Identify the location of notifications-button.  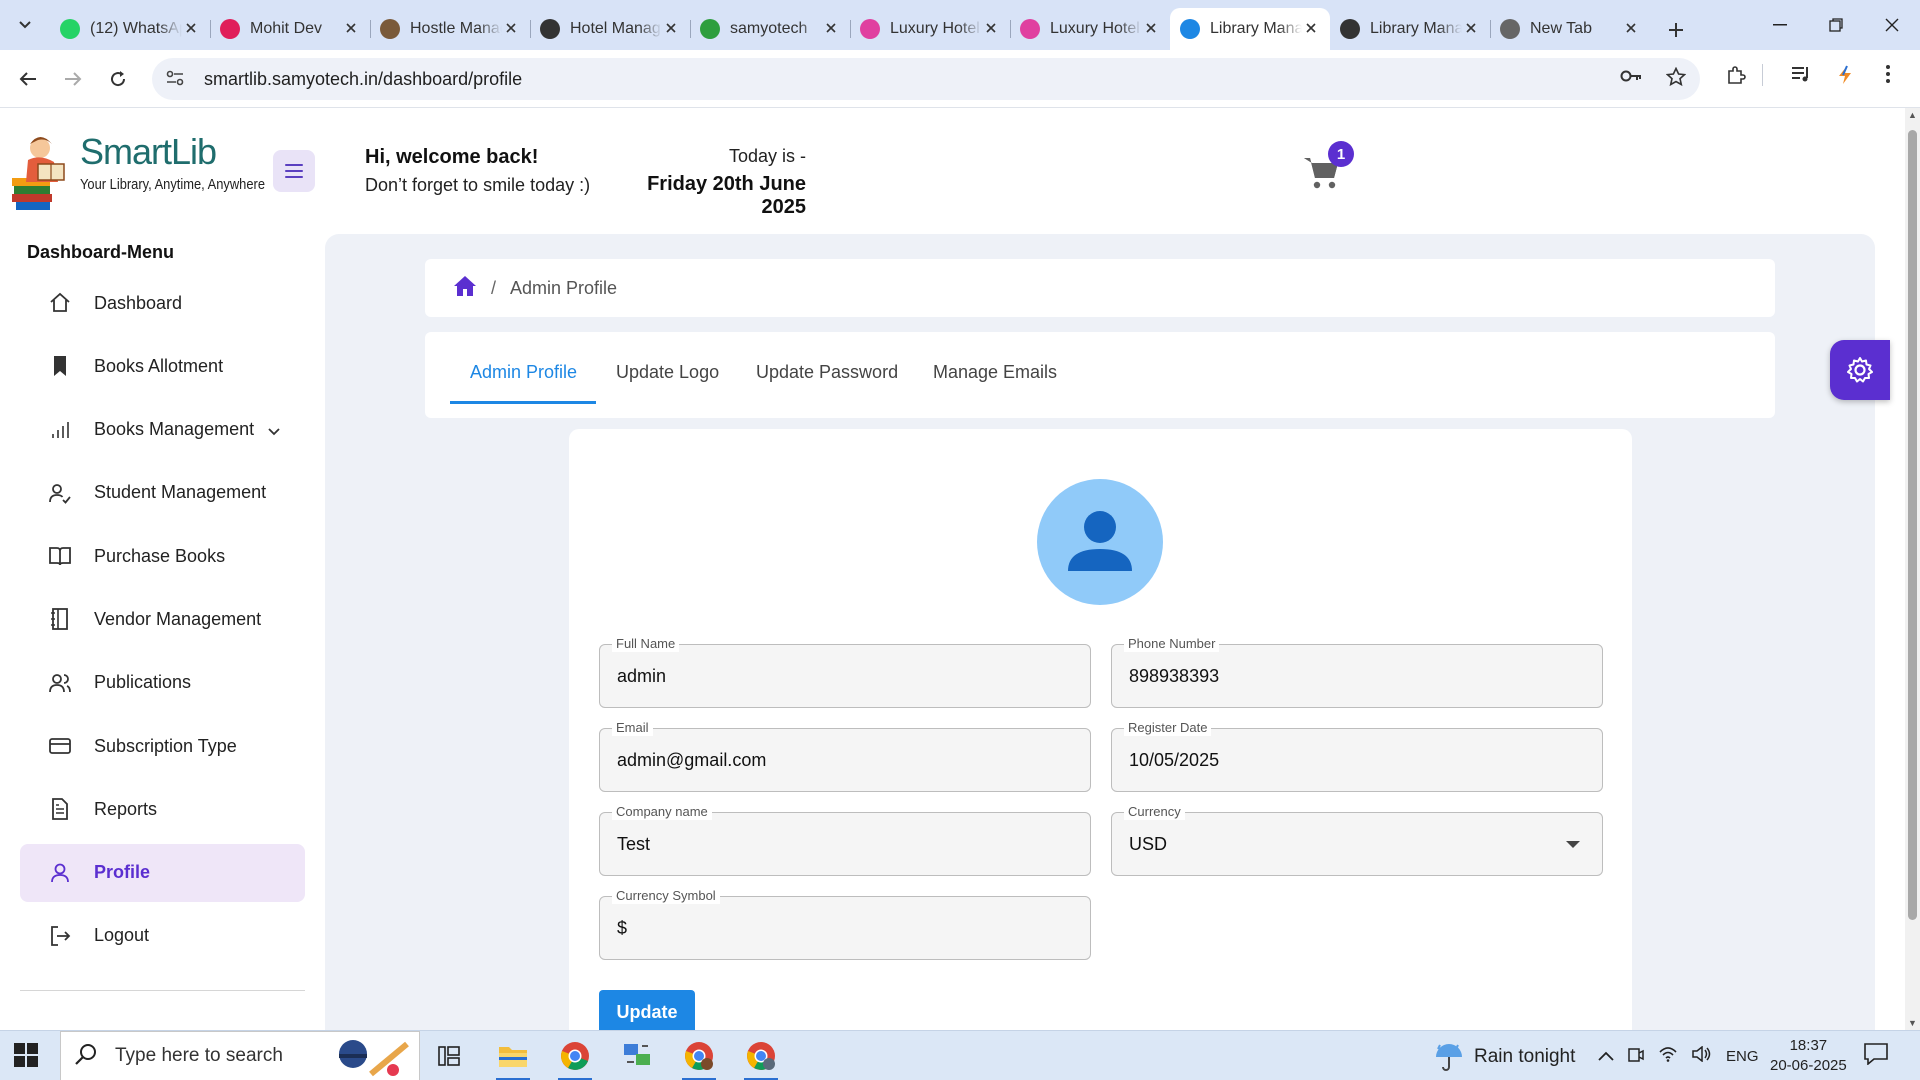
(1876, 1056).